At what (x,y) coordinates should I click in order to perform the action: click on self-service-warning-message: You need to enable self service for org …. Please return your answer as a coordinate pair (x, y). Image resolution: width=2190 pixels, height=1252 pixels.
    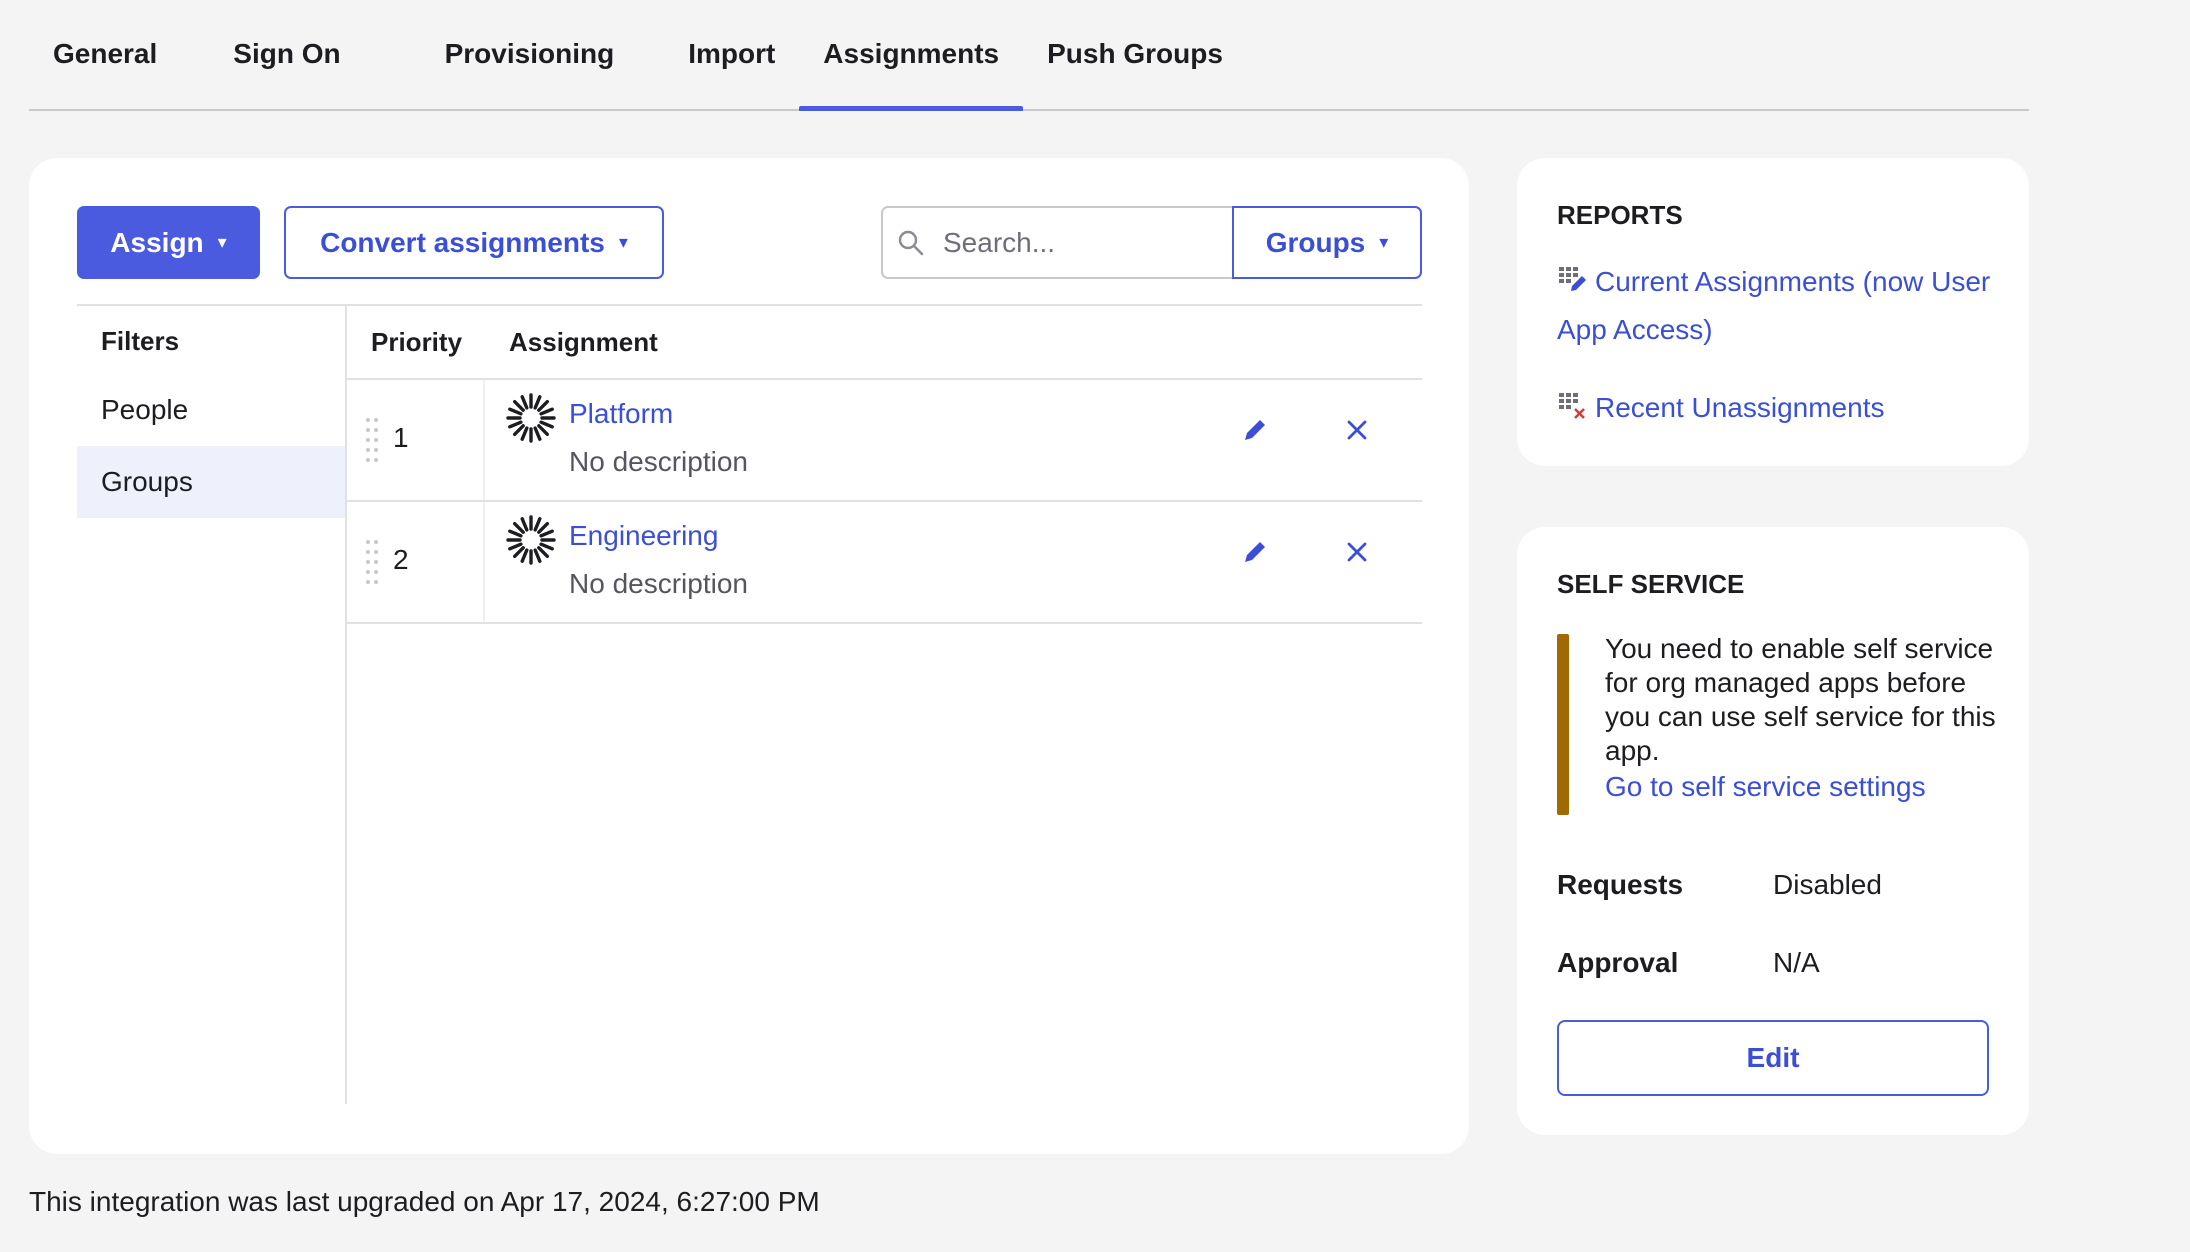
    Looking at the image, I should click on (1800, 699).